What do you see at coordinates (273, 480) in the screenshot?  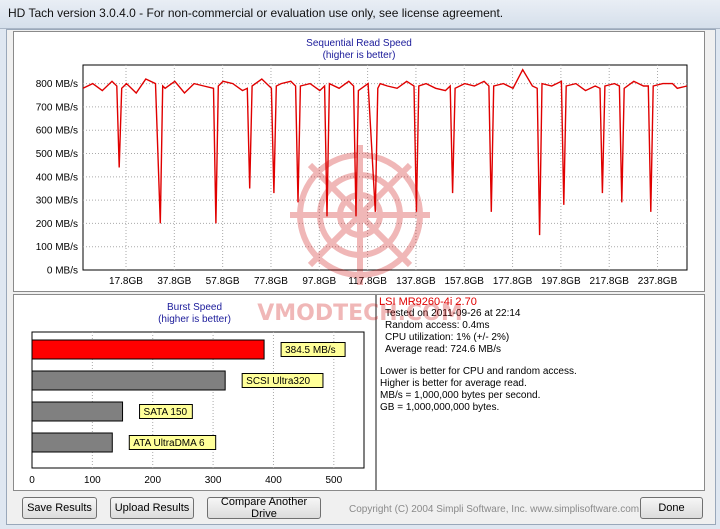 I see `burst-x-tick-label: 400` at bounding box center [273, 480].